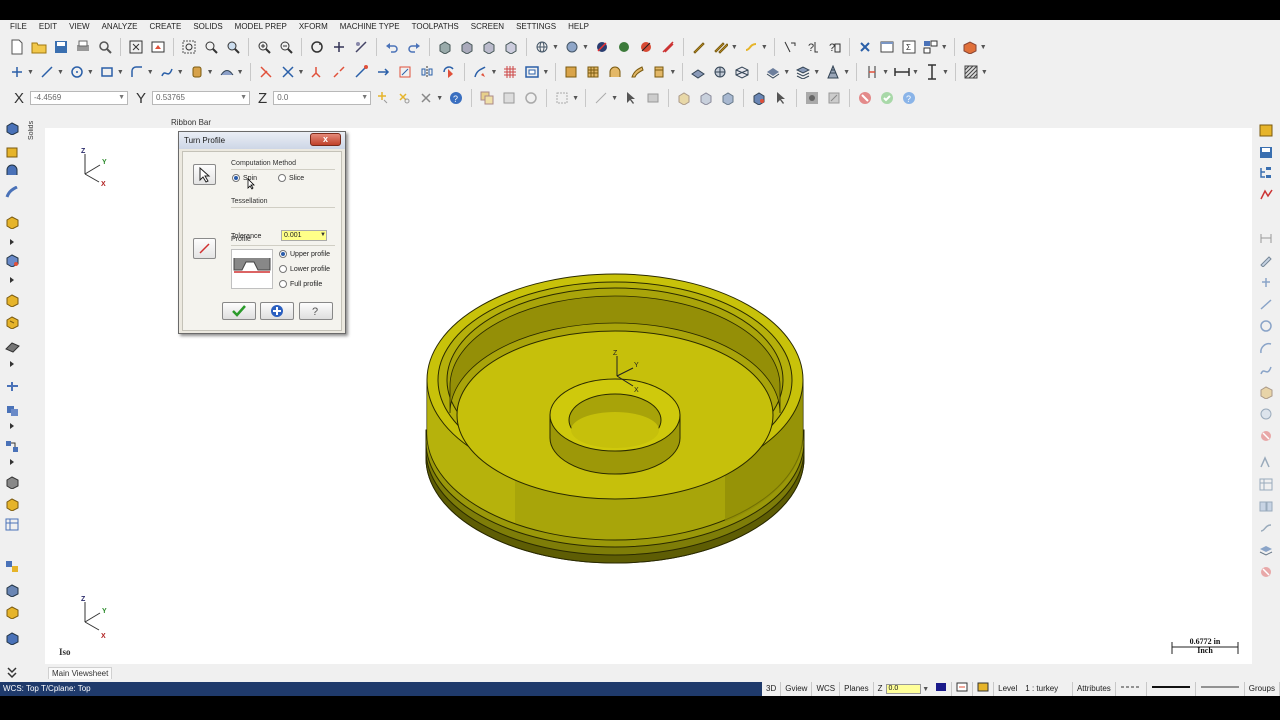 The height and width of the screenshot is (720, 1280). I want to click on menu-model-prep: MODEL PREP, so click(261, 27).